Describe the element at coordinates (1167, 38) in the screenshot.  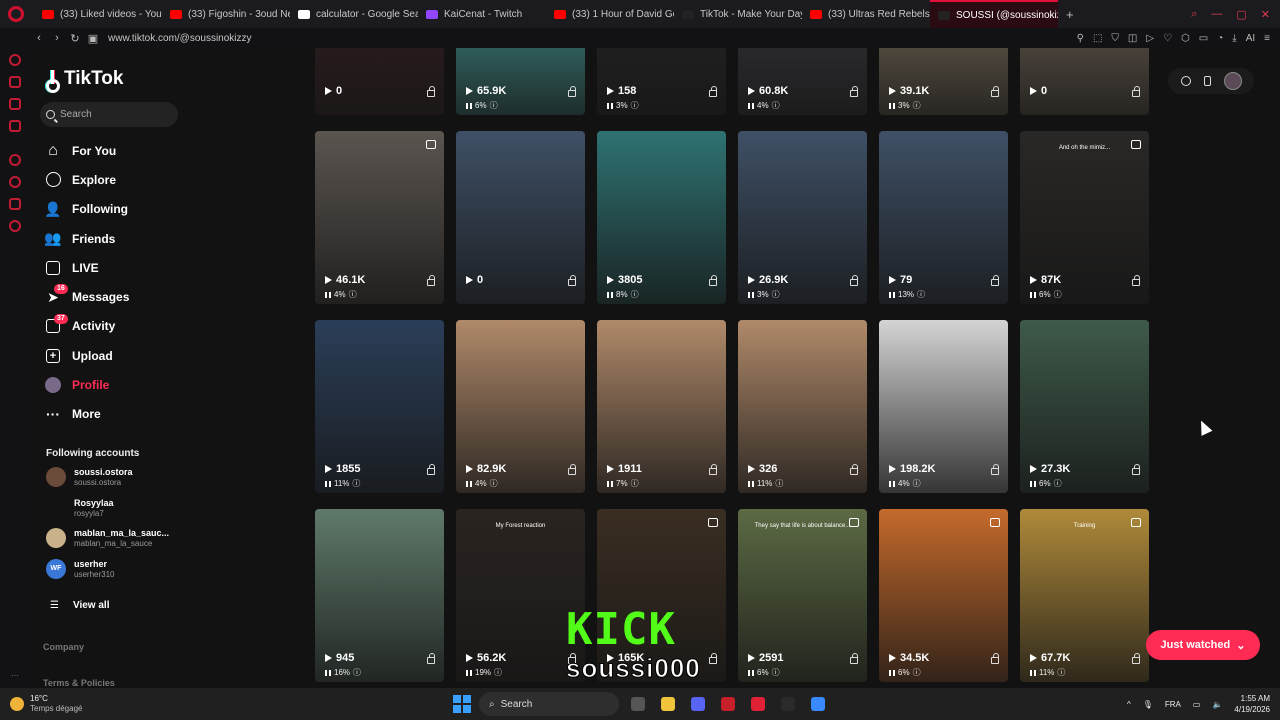
I see `heart-icon: ♡` at that location.